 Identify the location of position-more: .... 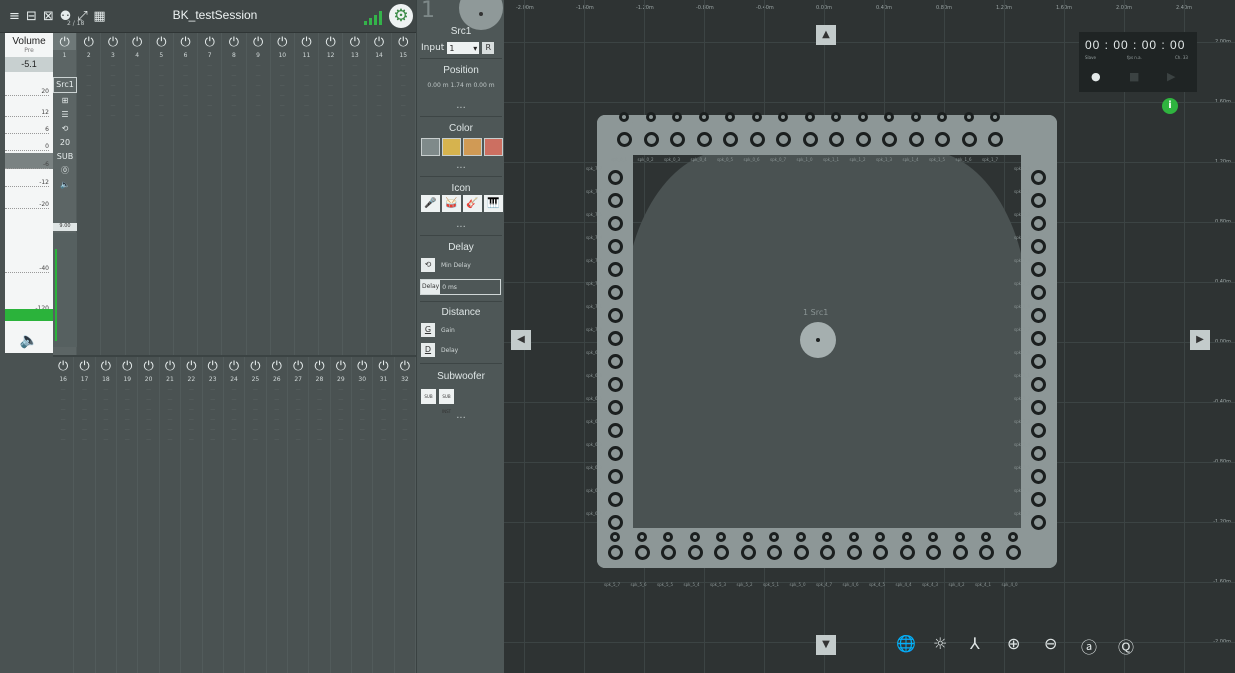
(461, 105).